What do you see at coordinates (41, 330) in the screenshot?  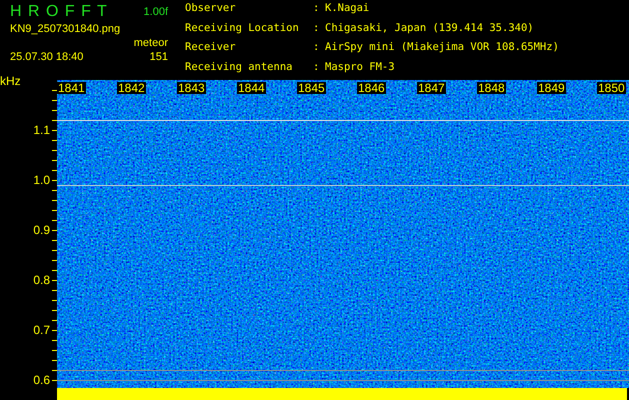 I see `axis-label: 0.7` at bounding box center [41, 330].